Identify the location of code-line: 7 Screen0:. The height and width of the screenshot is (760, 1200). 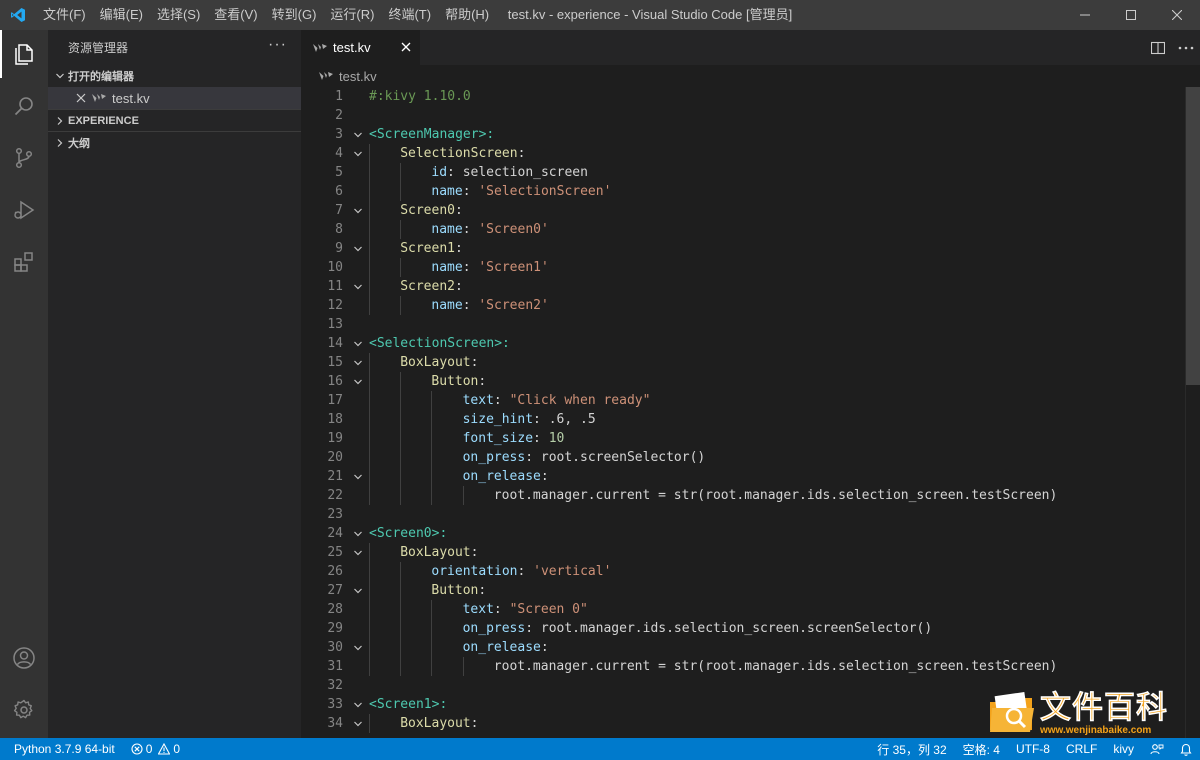
(750, 210).